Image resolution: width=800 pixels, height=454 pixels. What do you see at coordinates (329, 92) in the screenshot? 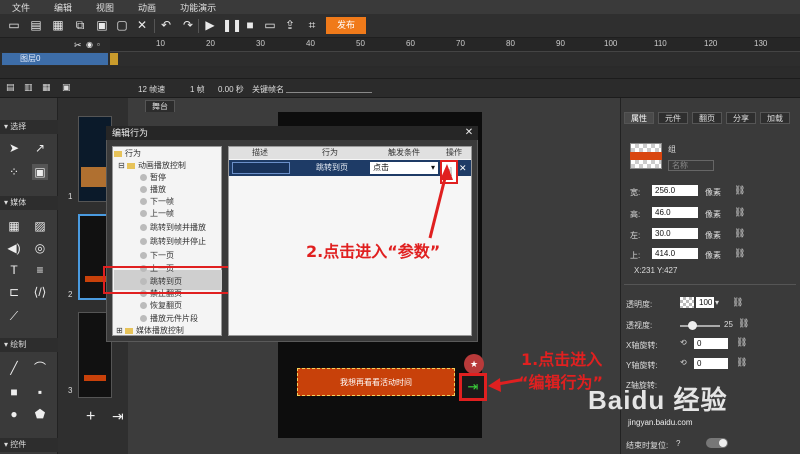
I see `keyframe-name-input` at bounding box center [329, 92].